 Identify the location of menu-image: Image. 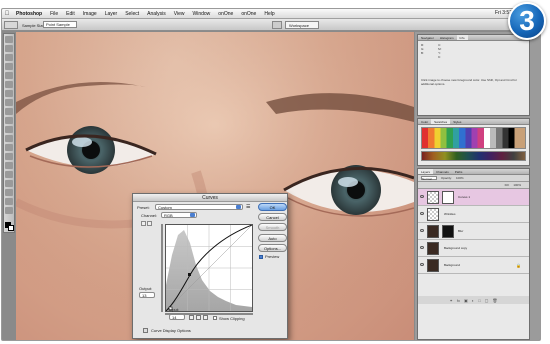
(90, 14).